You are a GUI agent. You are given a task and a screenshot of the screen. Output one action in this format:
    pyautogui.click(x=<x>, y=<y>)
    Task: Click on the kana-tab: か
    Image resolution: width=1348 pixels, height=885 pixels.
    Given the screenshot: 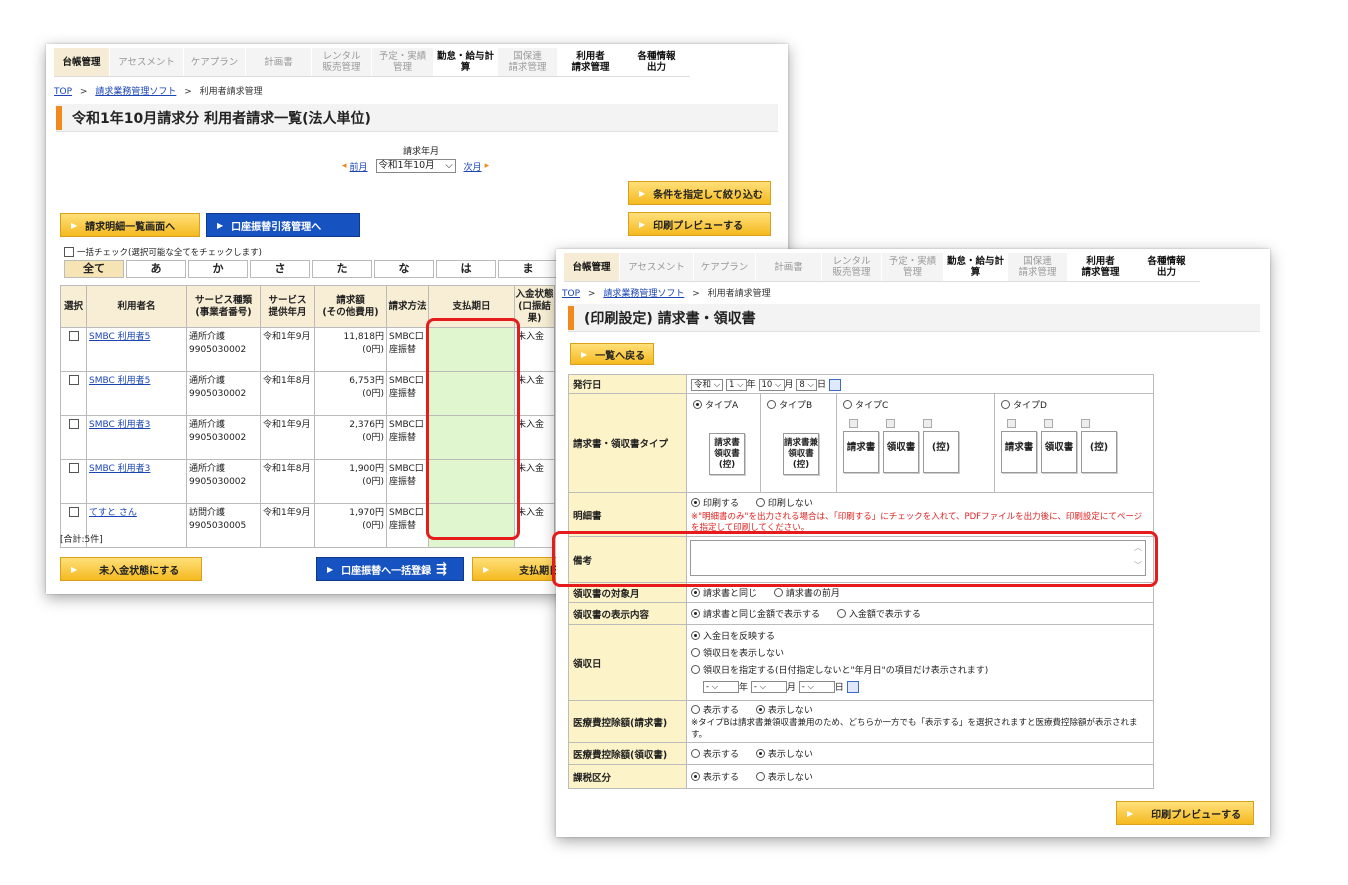 What is the action you would take?
    pyautogui.click(x=218, y=269)
    